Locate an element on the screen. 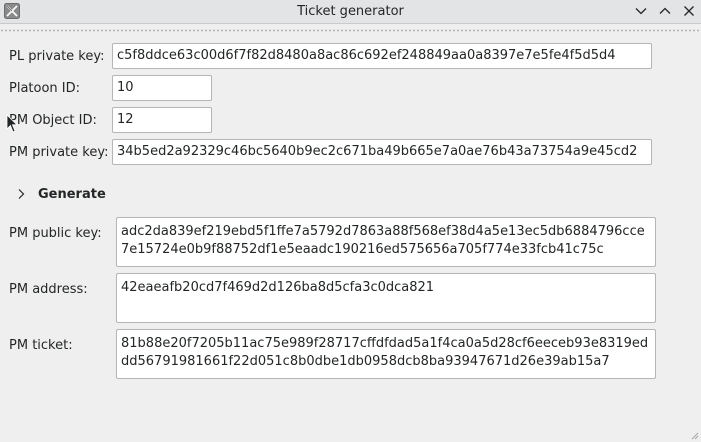 This screenshot has width=701, height=442. generate-label: Generate is located at coordinates (72, 194).